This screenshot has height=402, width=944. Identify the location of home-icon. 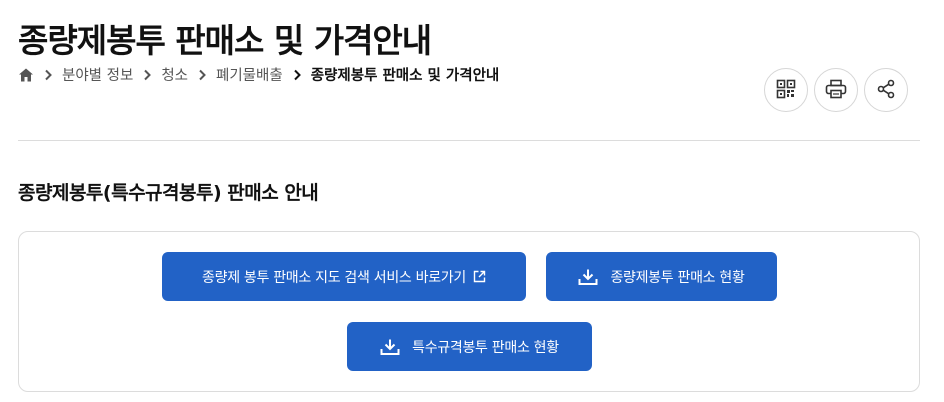
(26, 75).